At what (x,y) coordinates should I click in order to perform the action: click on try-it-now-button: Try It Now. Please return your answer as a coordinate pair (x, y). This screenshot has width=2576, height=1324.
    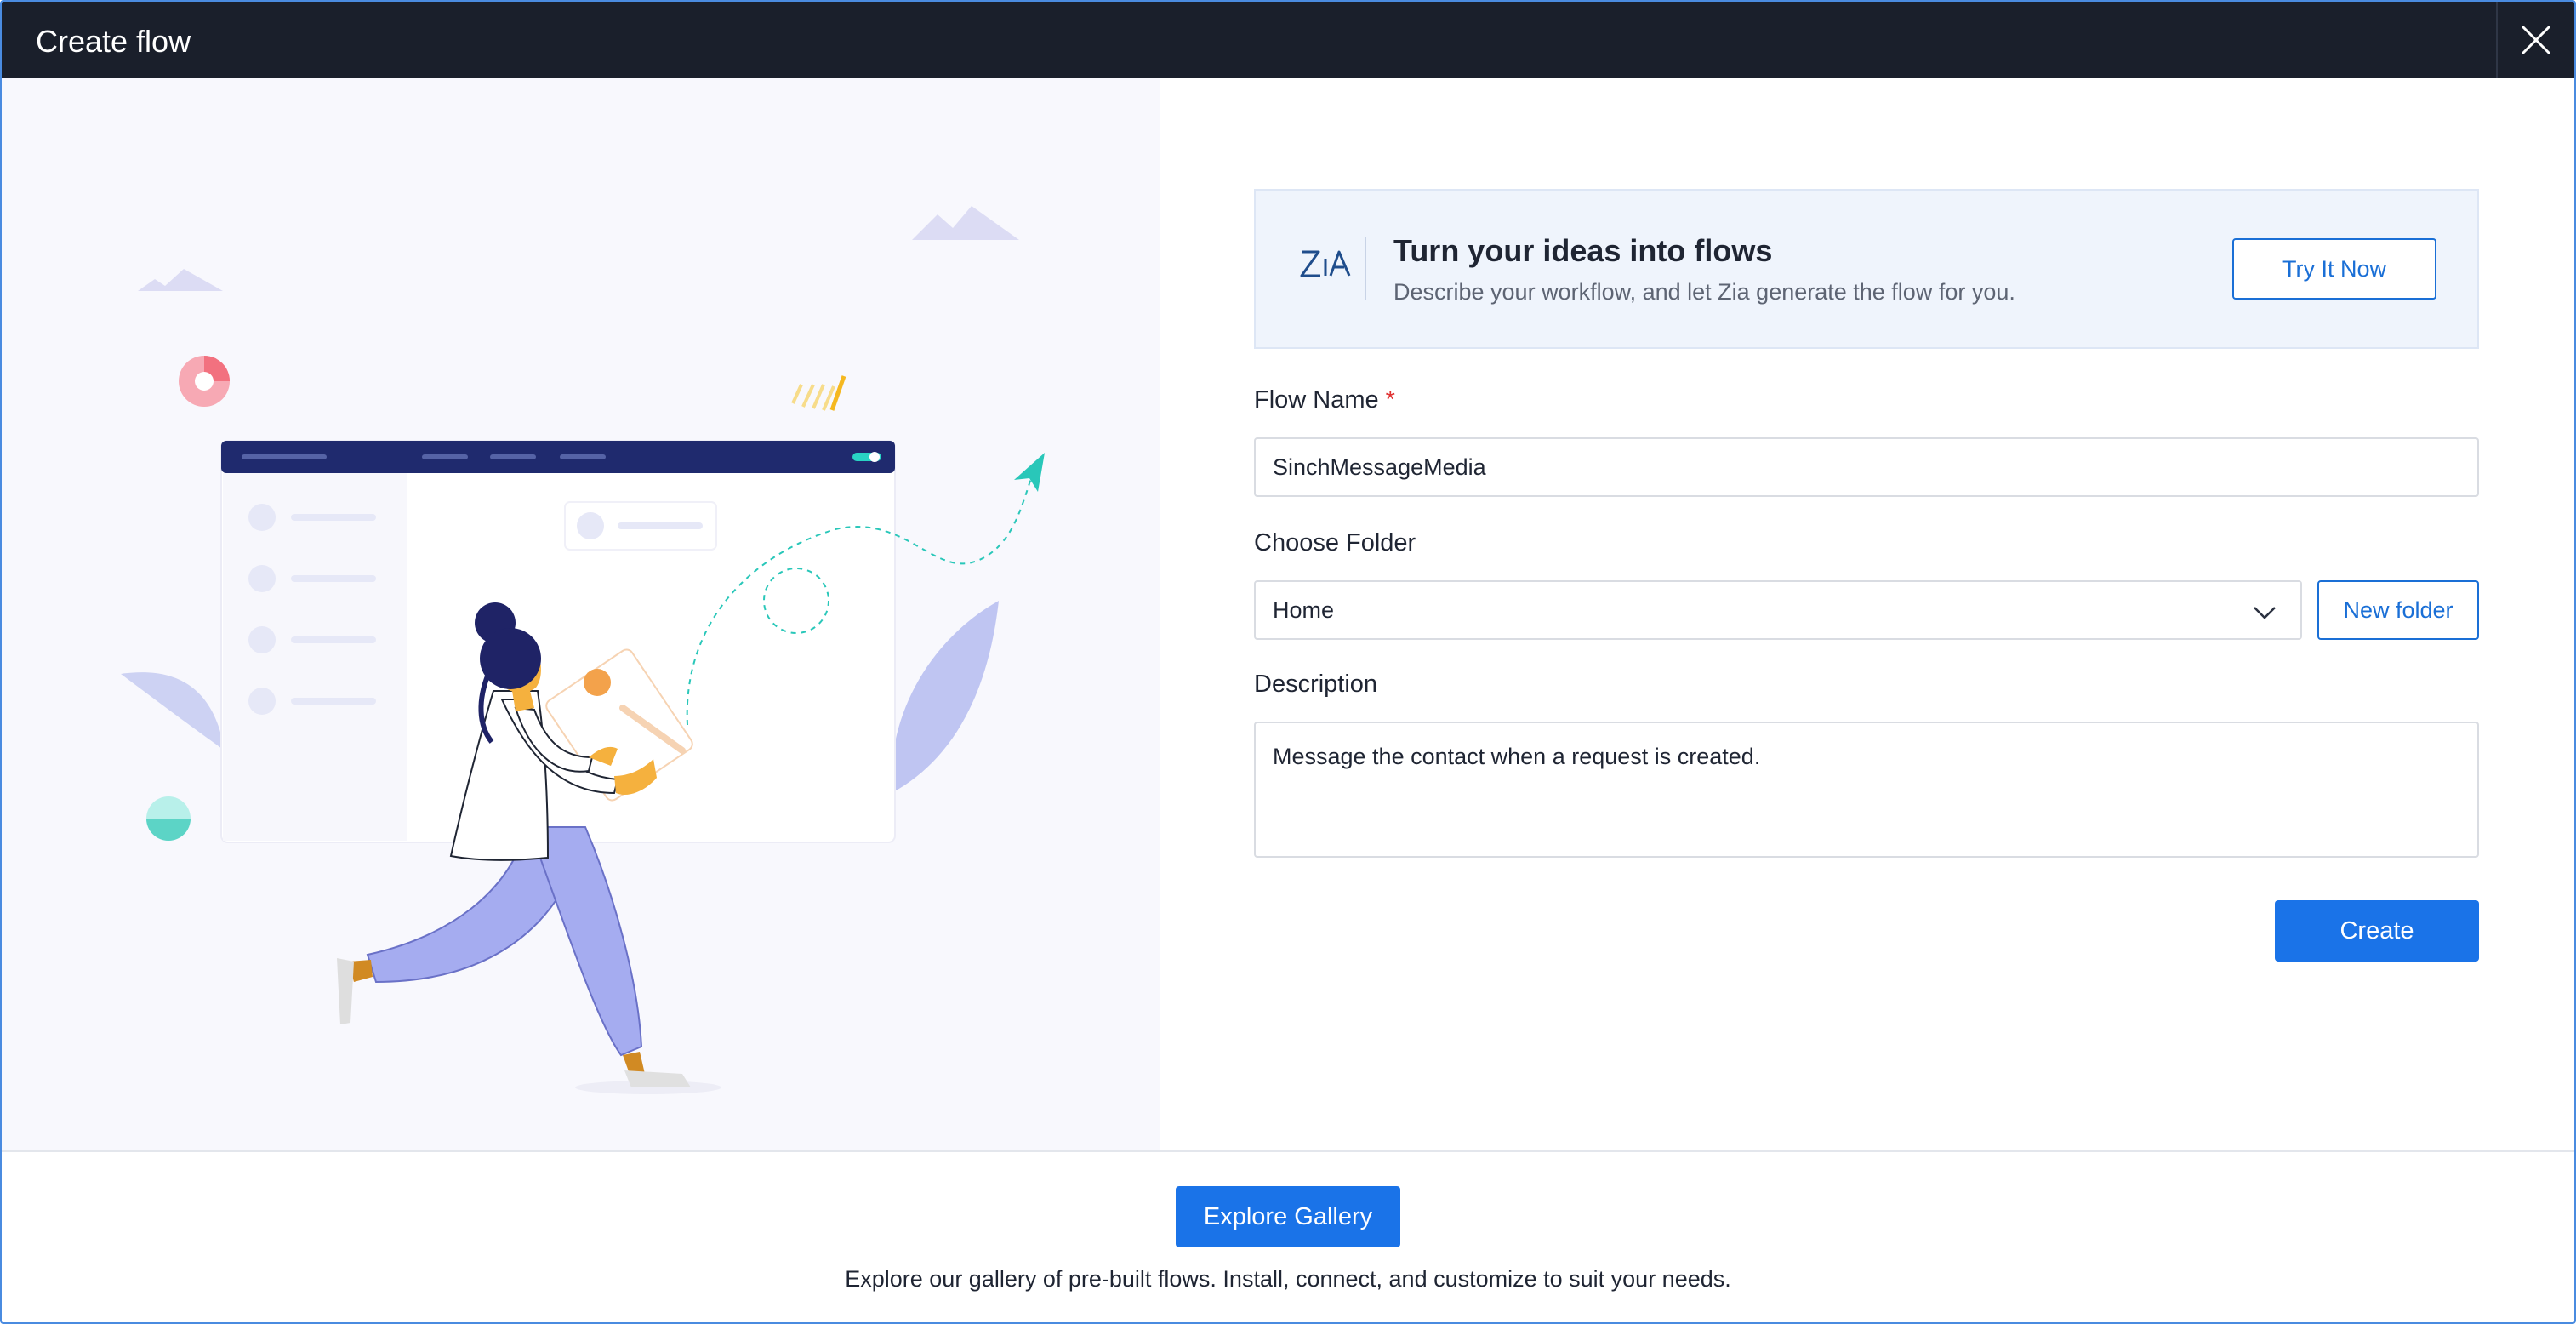
    Looking at the image, I should click on (2334, 269).